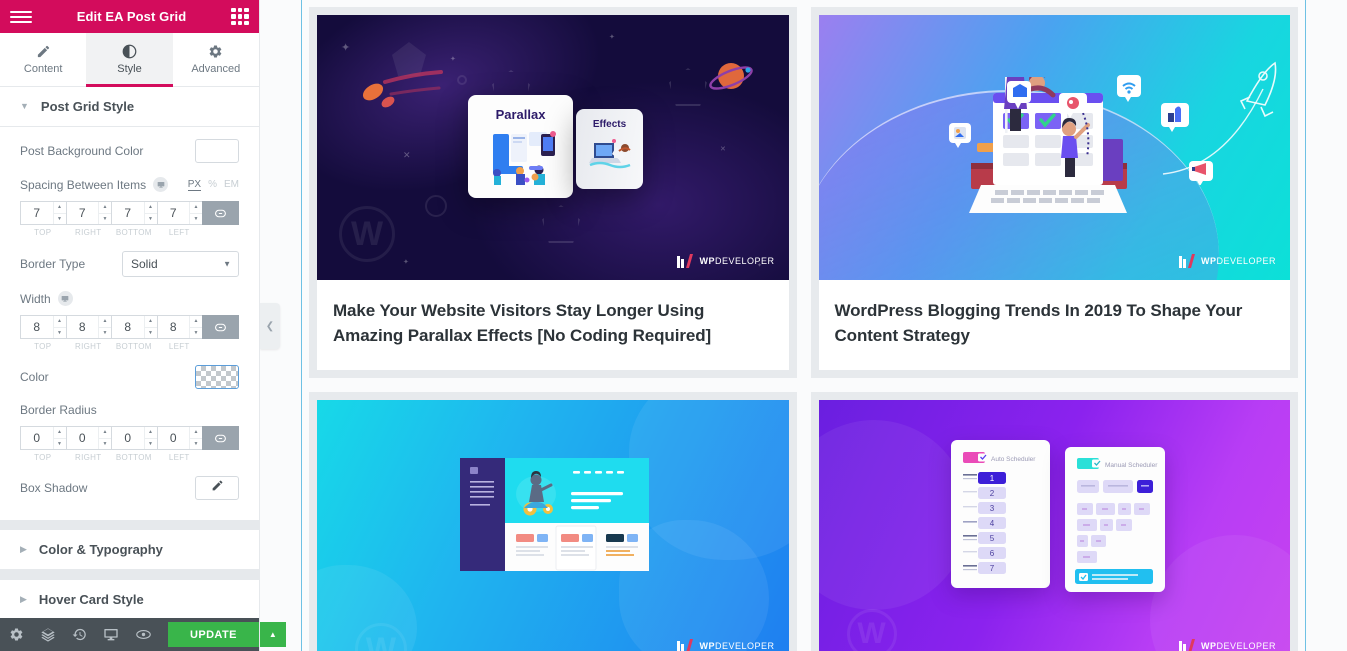  What do you see at coordinates (128, 213) in the screenshot?
I see `spacing-bottom-input` at bounding box center [128, 213].